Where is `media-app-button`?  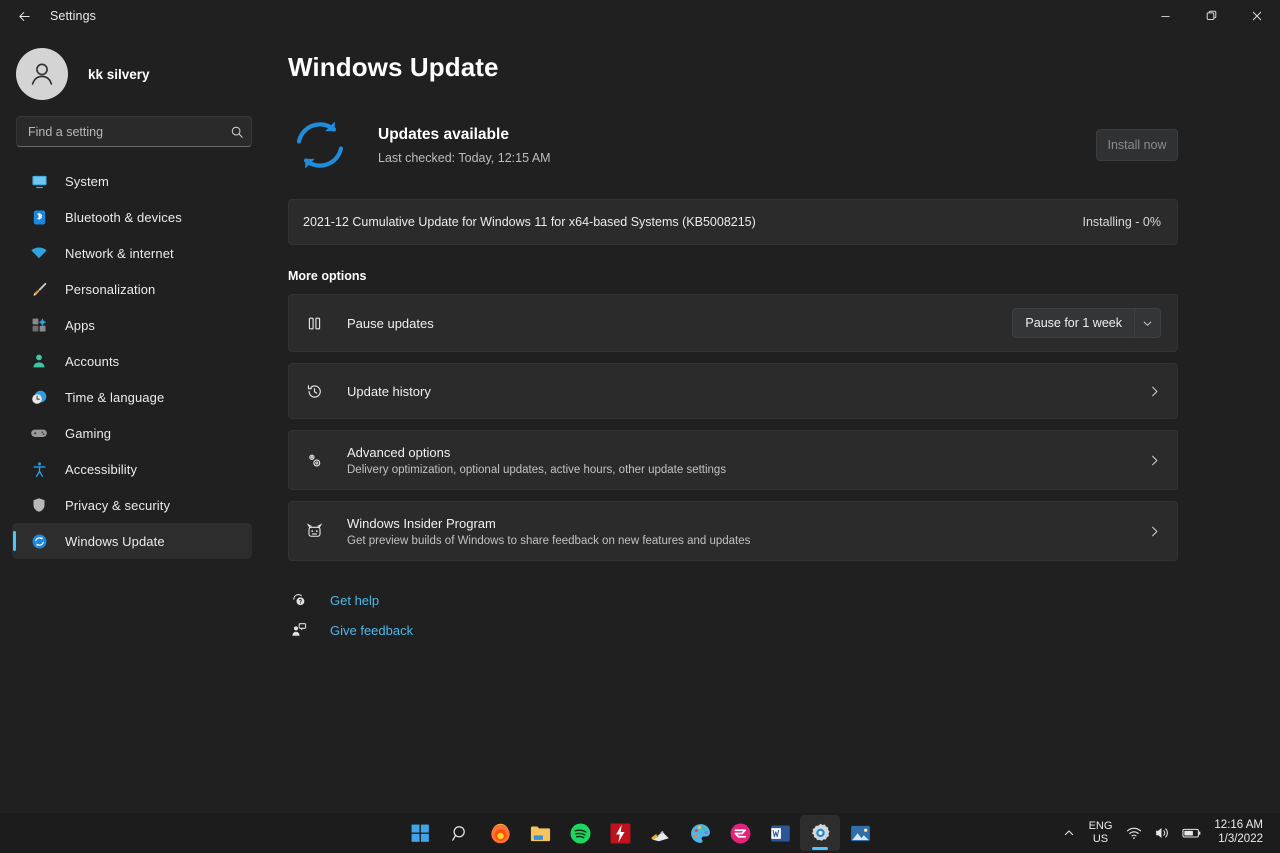
media-app-button is located at coordinates (740, 833).